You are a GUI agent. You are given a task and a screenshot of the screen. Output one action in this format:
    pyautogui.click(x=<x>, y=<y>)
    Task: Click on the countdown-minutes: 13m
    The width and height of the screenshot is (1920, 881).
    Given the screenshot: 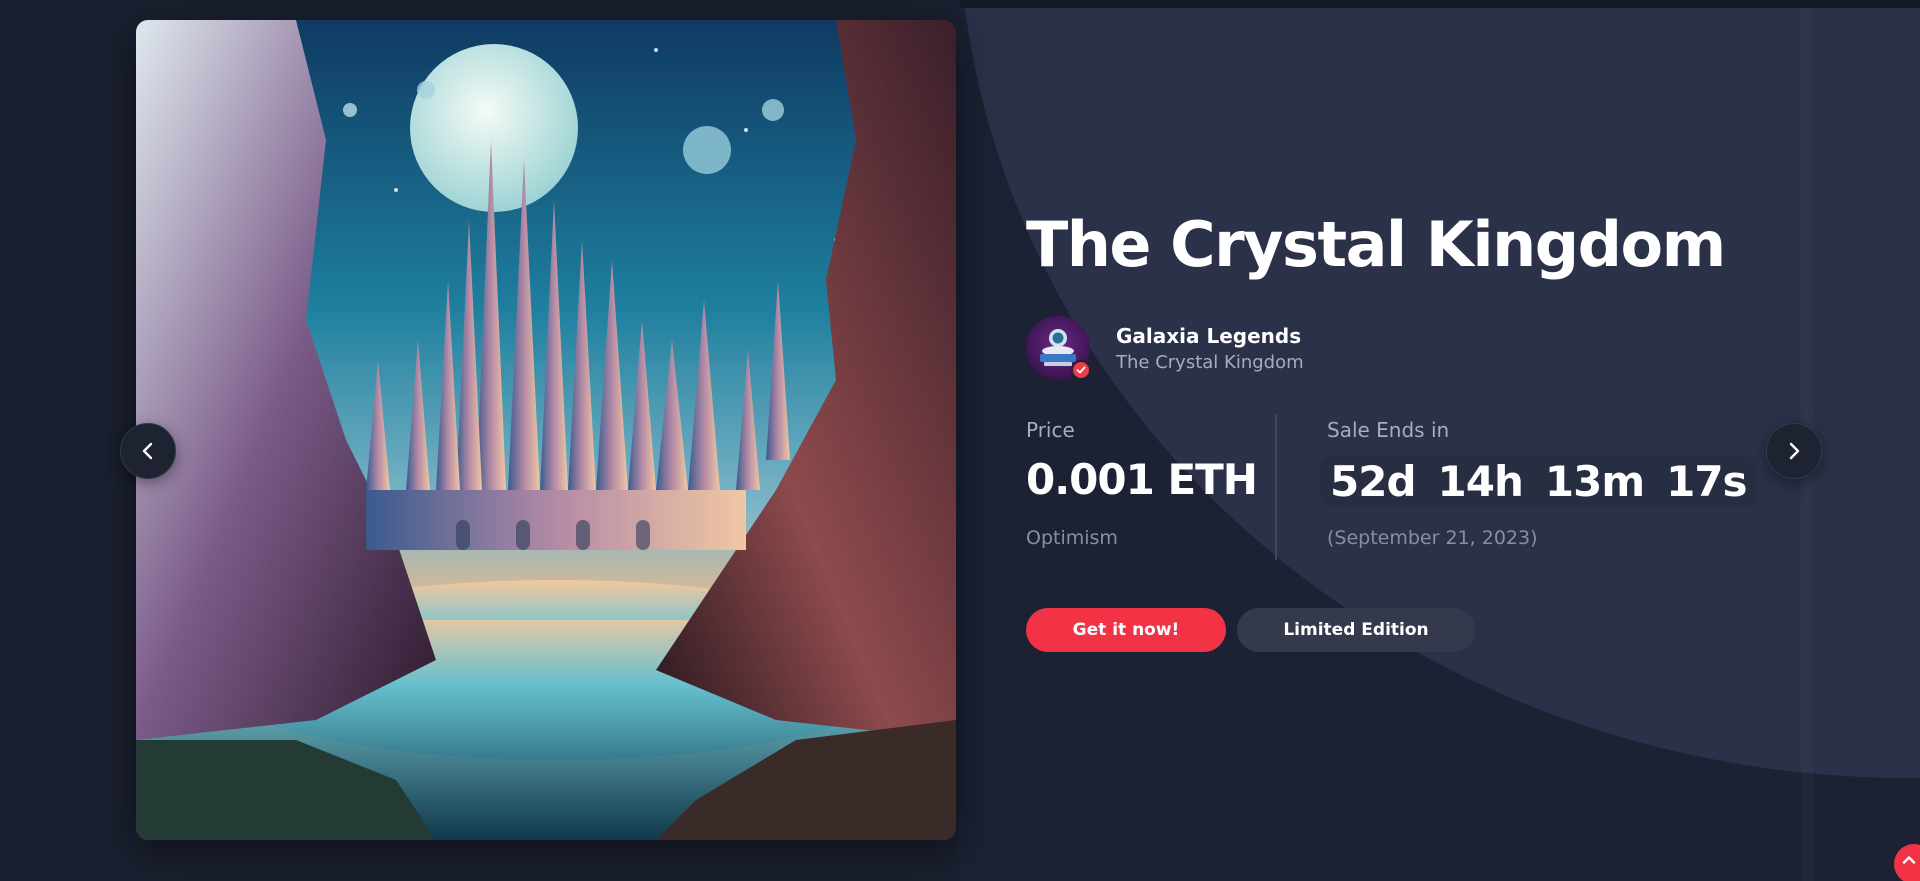 What is the action you would take?
    pyautogui.click(x=1594, y=481)
    